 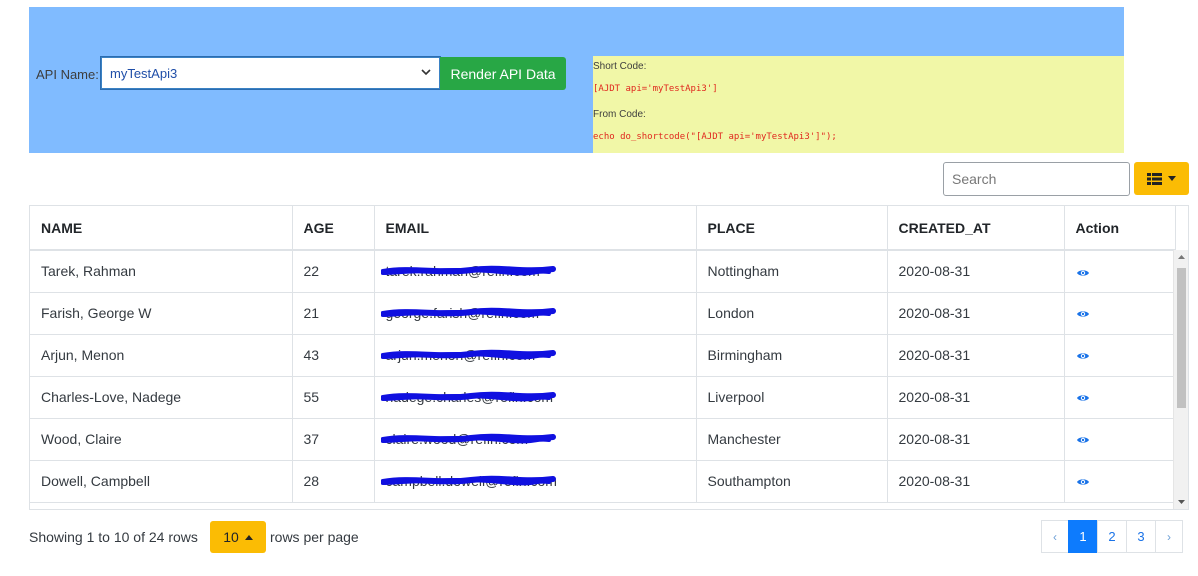 I want to click on cell-place: Liverpool, so click(x=792, y=397).